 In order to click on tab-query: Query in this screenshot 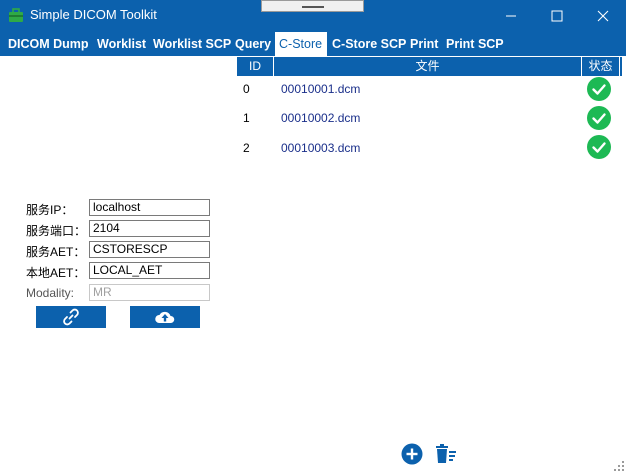, I will do `click(253, 44)`.